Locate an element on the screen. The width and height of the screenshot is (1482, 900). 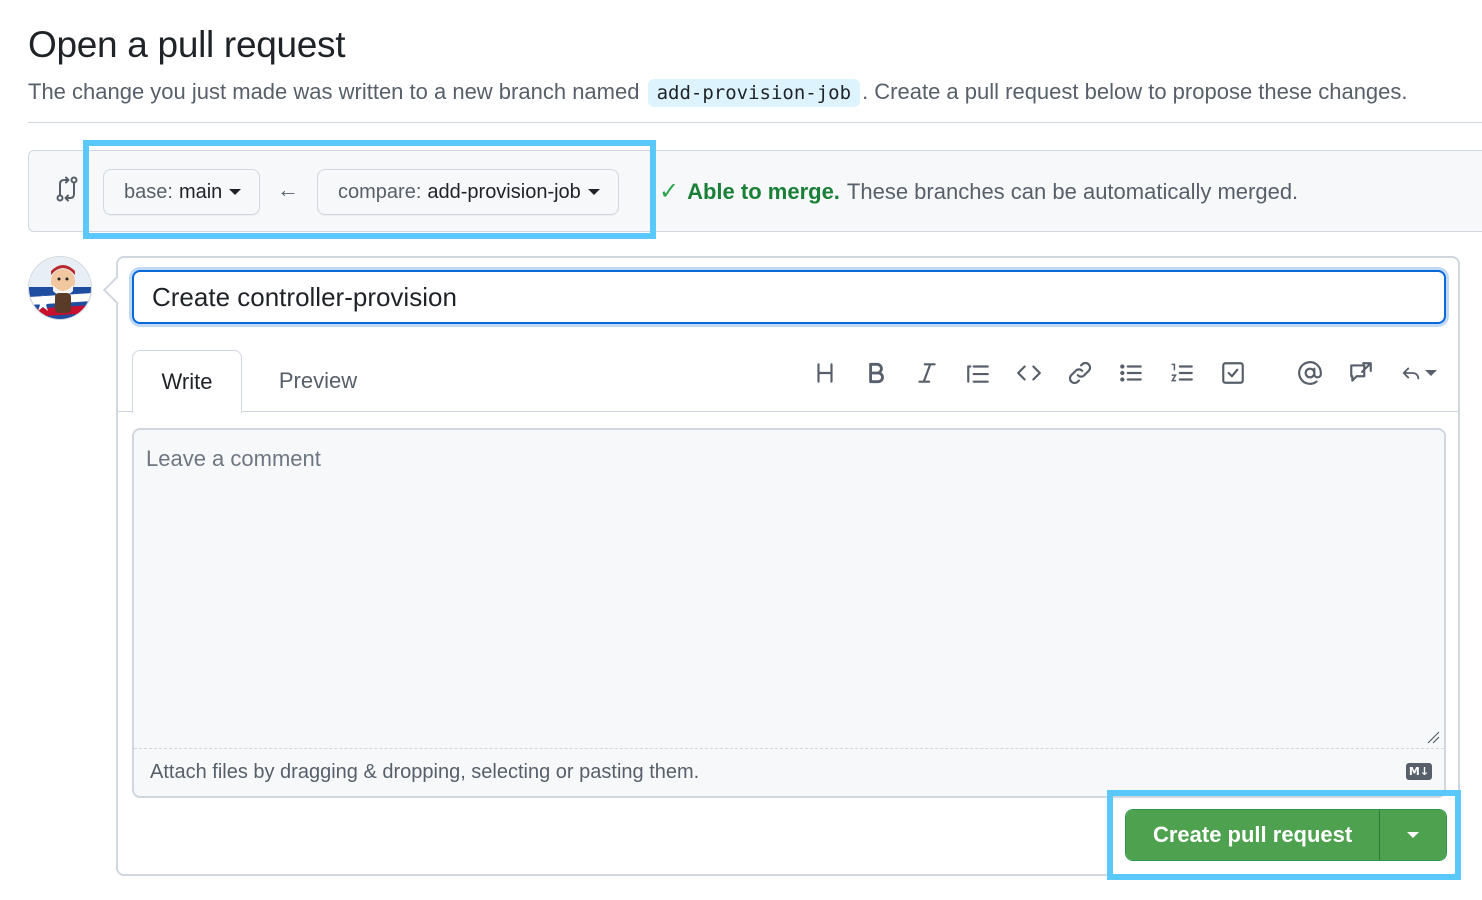
markdown-toolbar is located at coordinates (1133, 373).